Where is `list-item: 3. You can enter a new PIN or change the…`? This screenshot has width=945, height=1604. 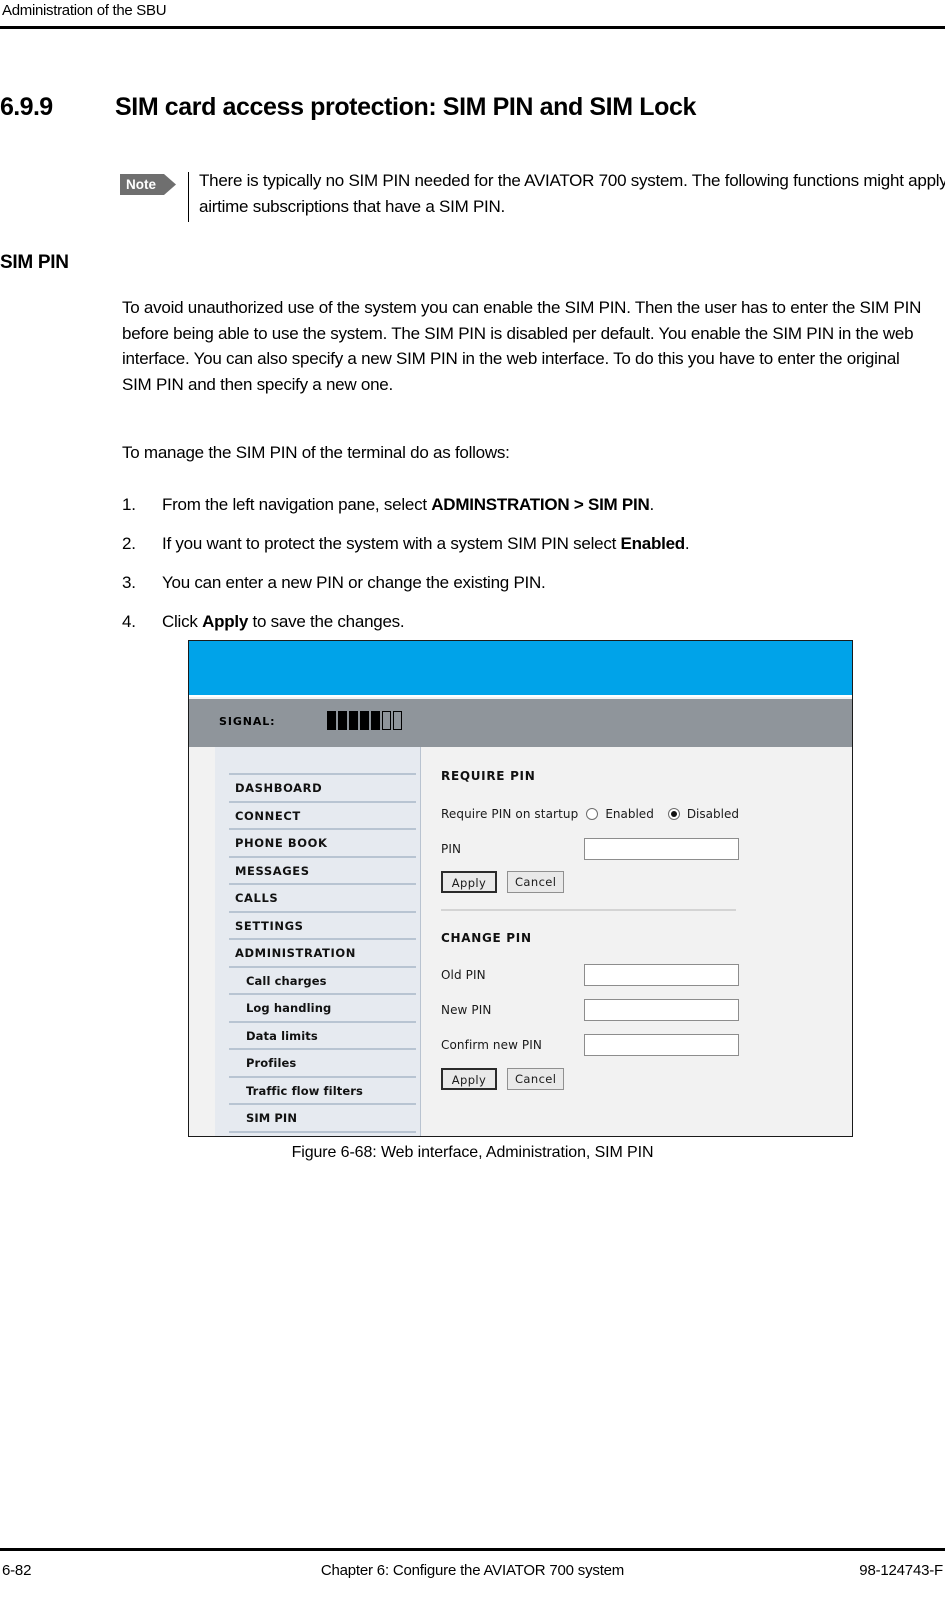
list-item: 3. You can enter a new PIN or change the… is located at coordinates (527, 582).